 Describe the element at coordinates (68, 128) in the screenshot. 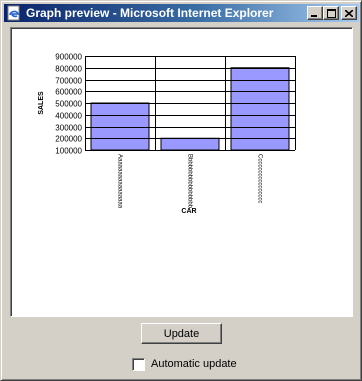

I see `y-tick-label: 300000` at that location.